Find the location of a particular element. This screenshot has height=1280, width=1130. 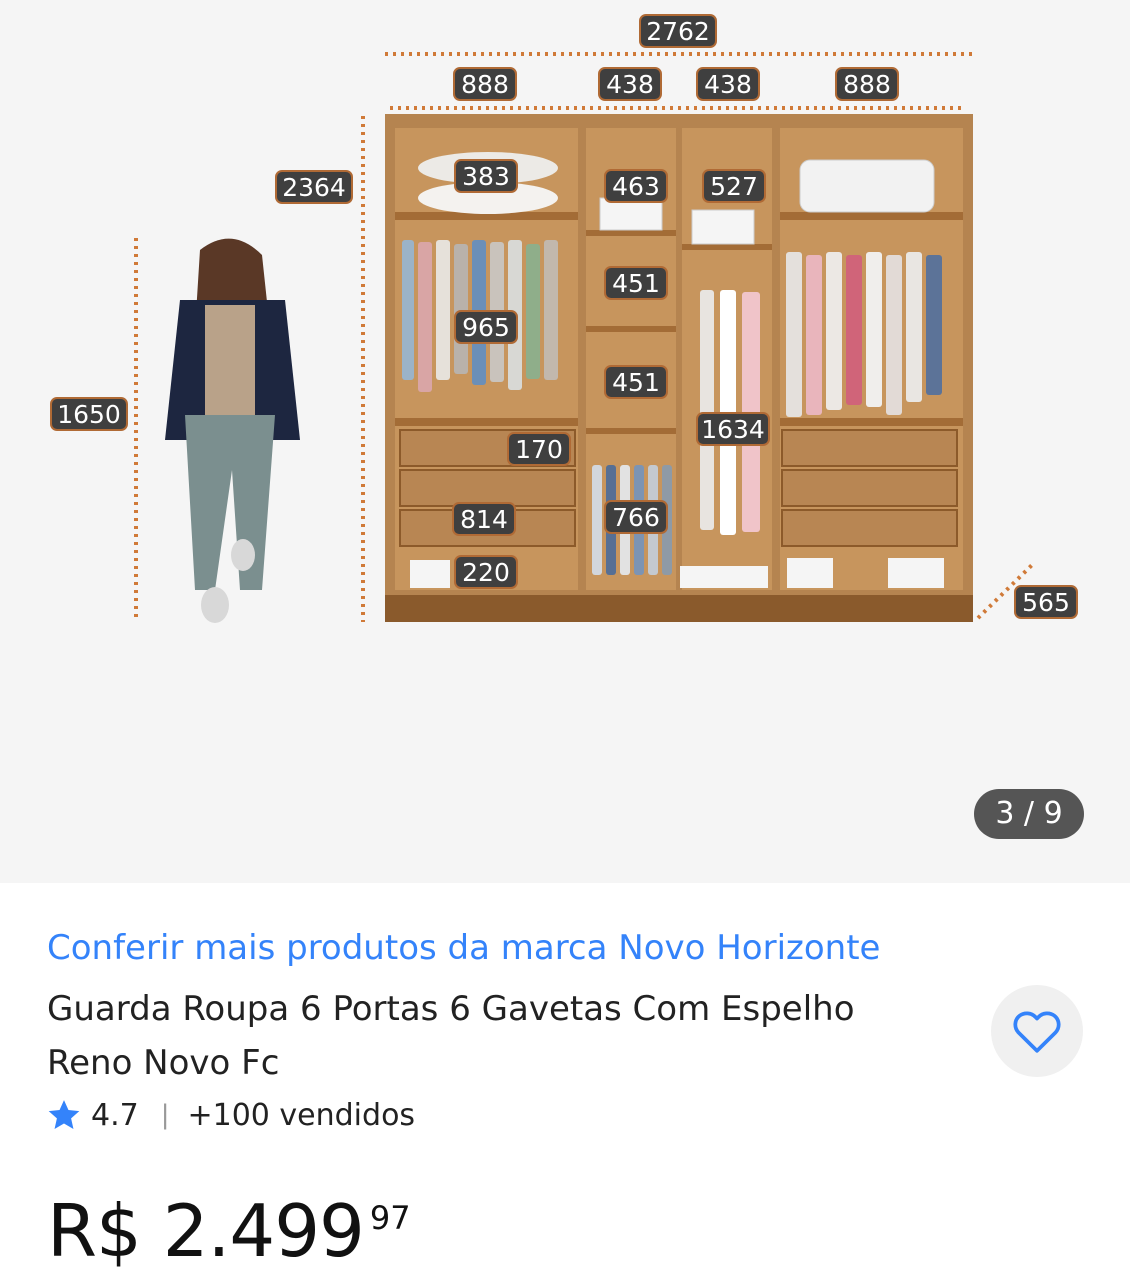

favorite-button is located at coordinates (1037, 1031).